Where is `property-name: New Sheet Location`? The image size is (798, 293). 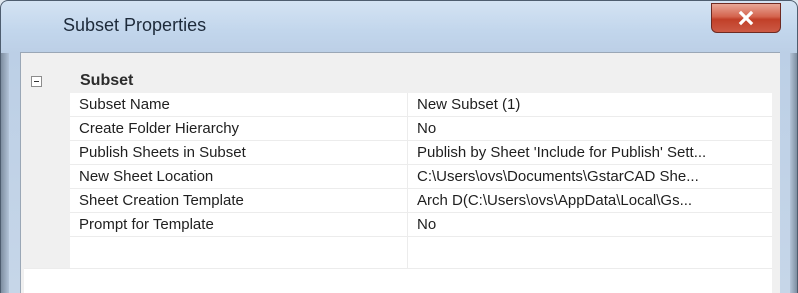 property-name: New Sheet Location is located at coordinates (146, 176).